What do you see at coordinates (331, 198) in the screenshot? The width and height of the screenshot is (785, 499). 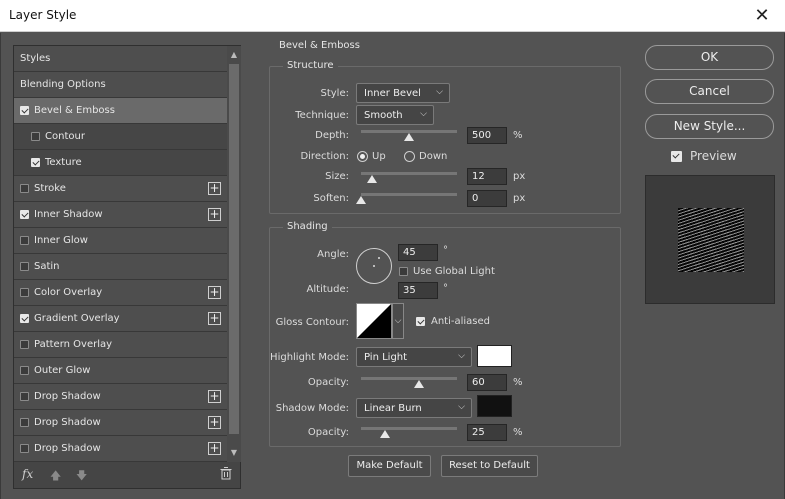 I see `soften-label: Soften:` at bounding box center [331, 198].